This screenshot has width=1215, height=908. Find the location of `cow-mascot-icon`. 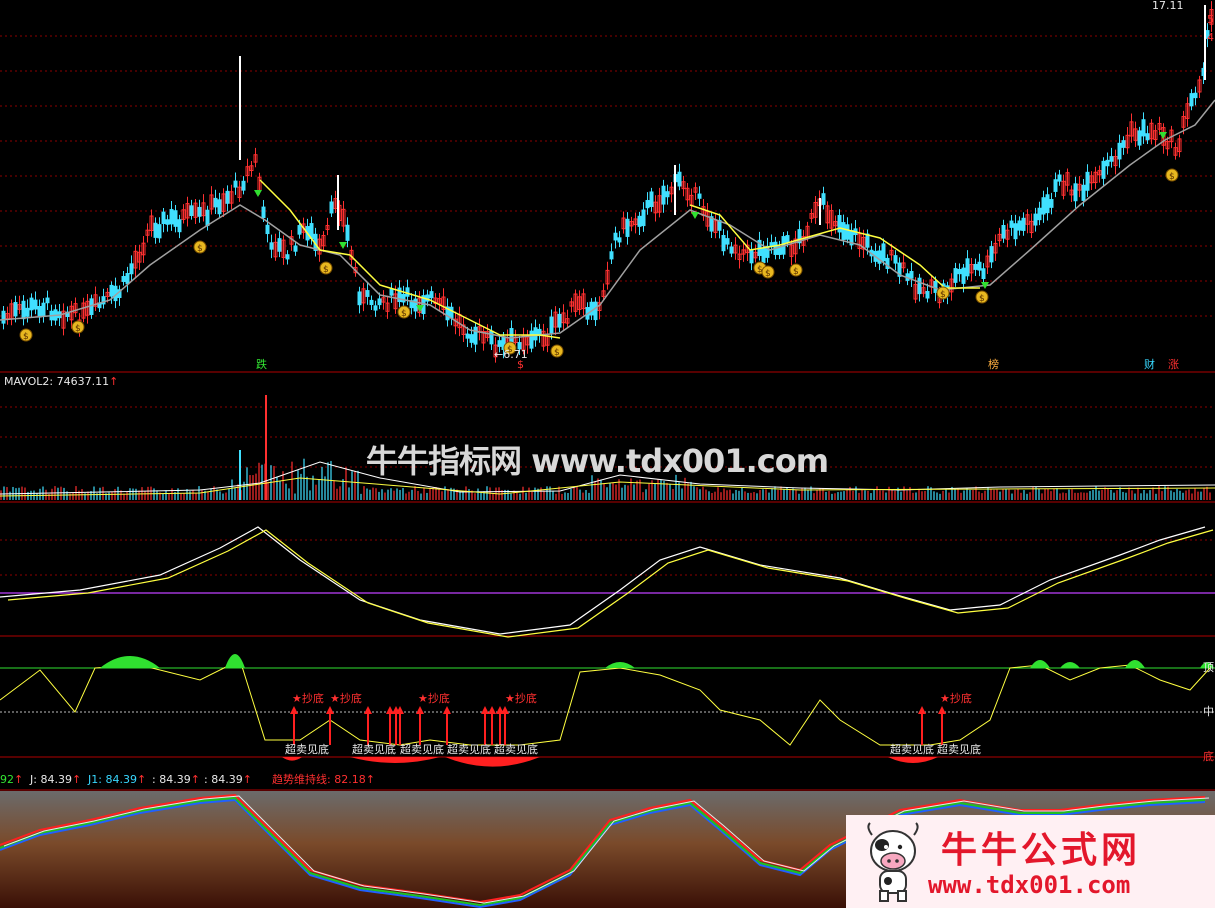

cow-mascot-icon is located at coordinates (893, 862).